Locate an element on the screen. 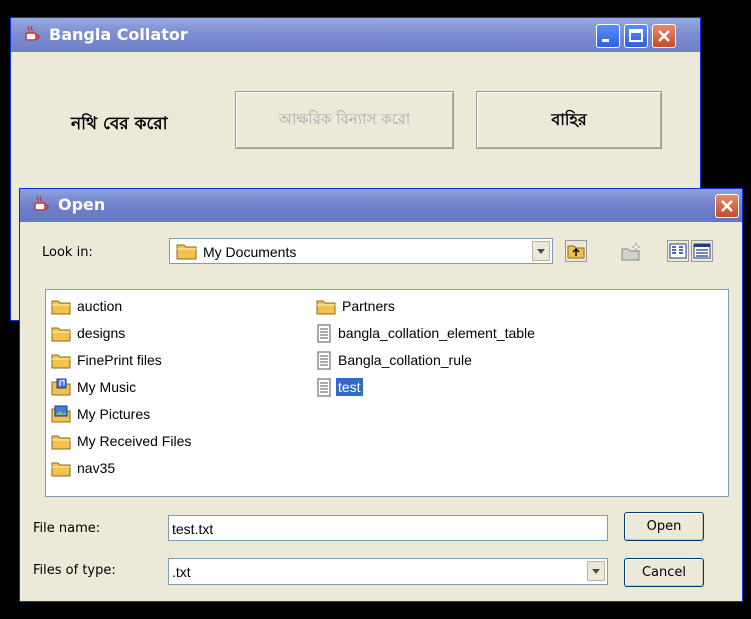 This screenshot has height=619, width=751. minimize-icon is located at coordinates (605, 40).